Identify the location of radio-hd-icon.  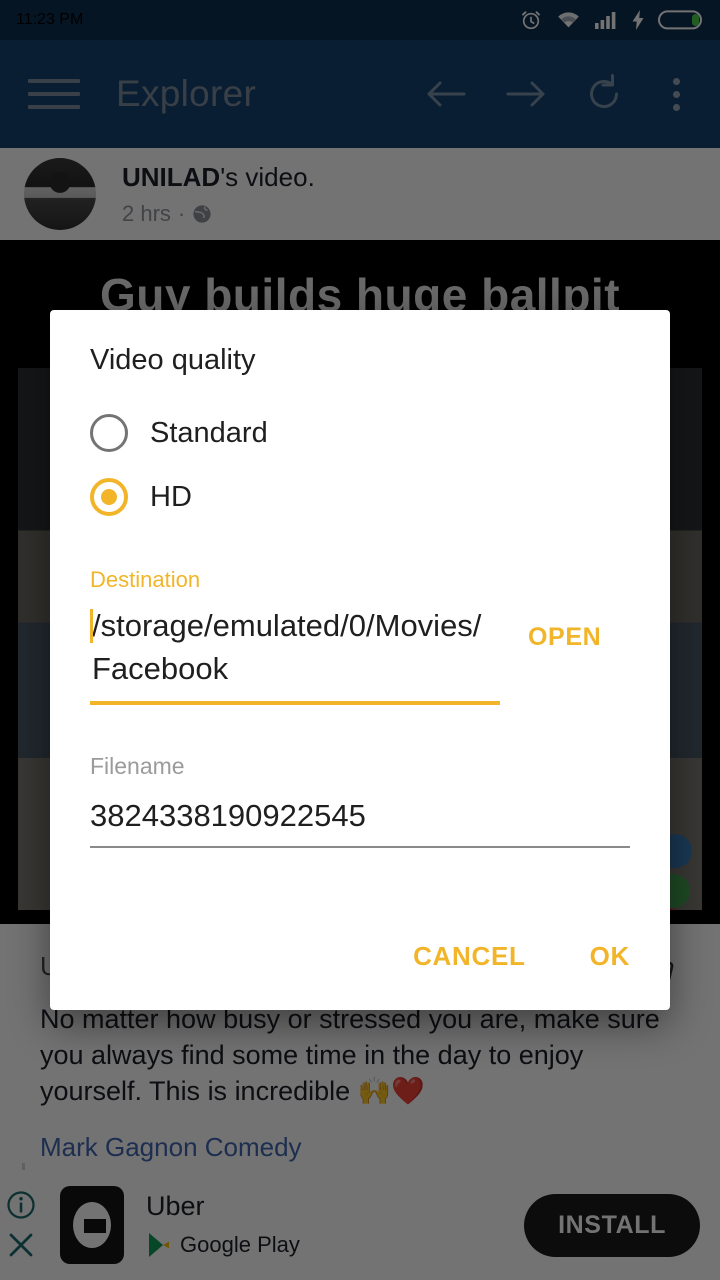
(109, 497).